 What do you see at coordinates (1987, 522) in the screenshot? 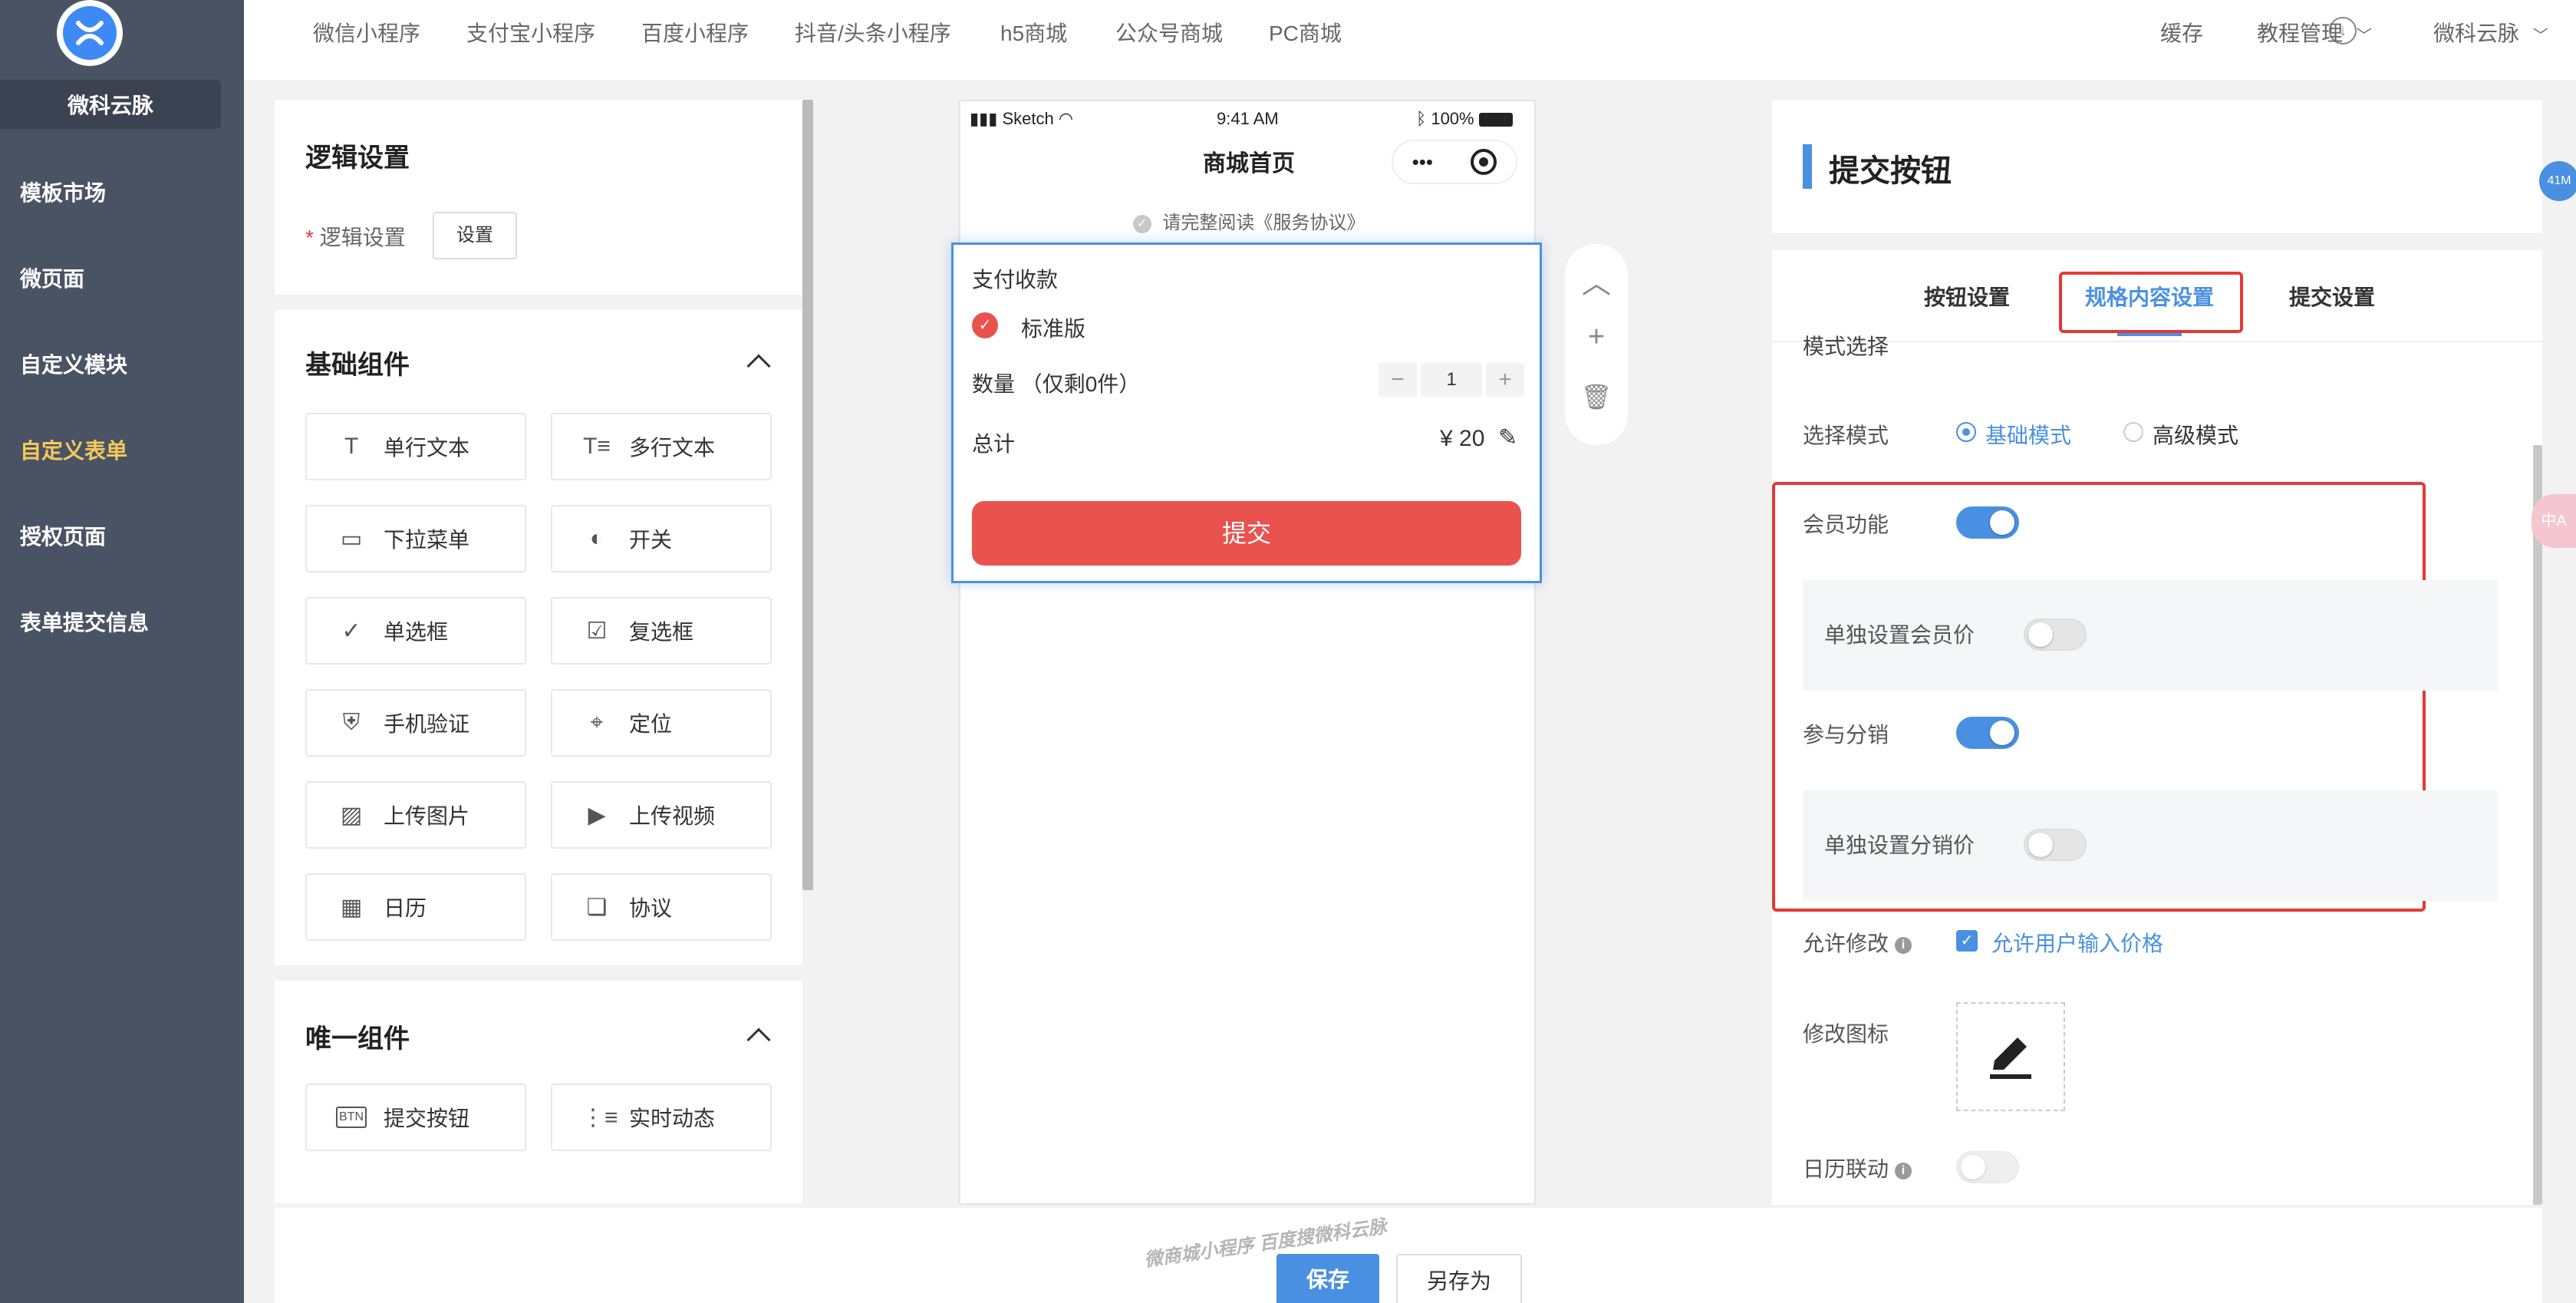
I see `member-function-toggle` at bounding box center [1987, 522].